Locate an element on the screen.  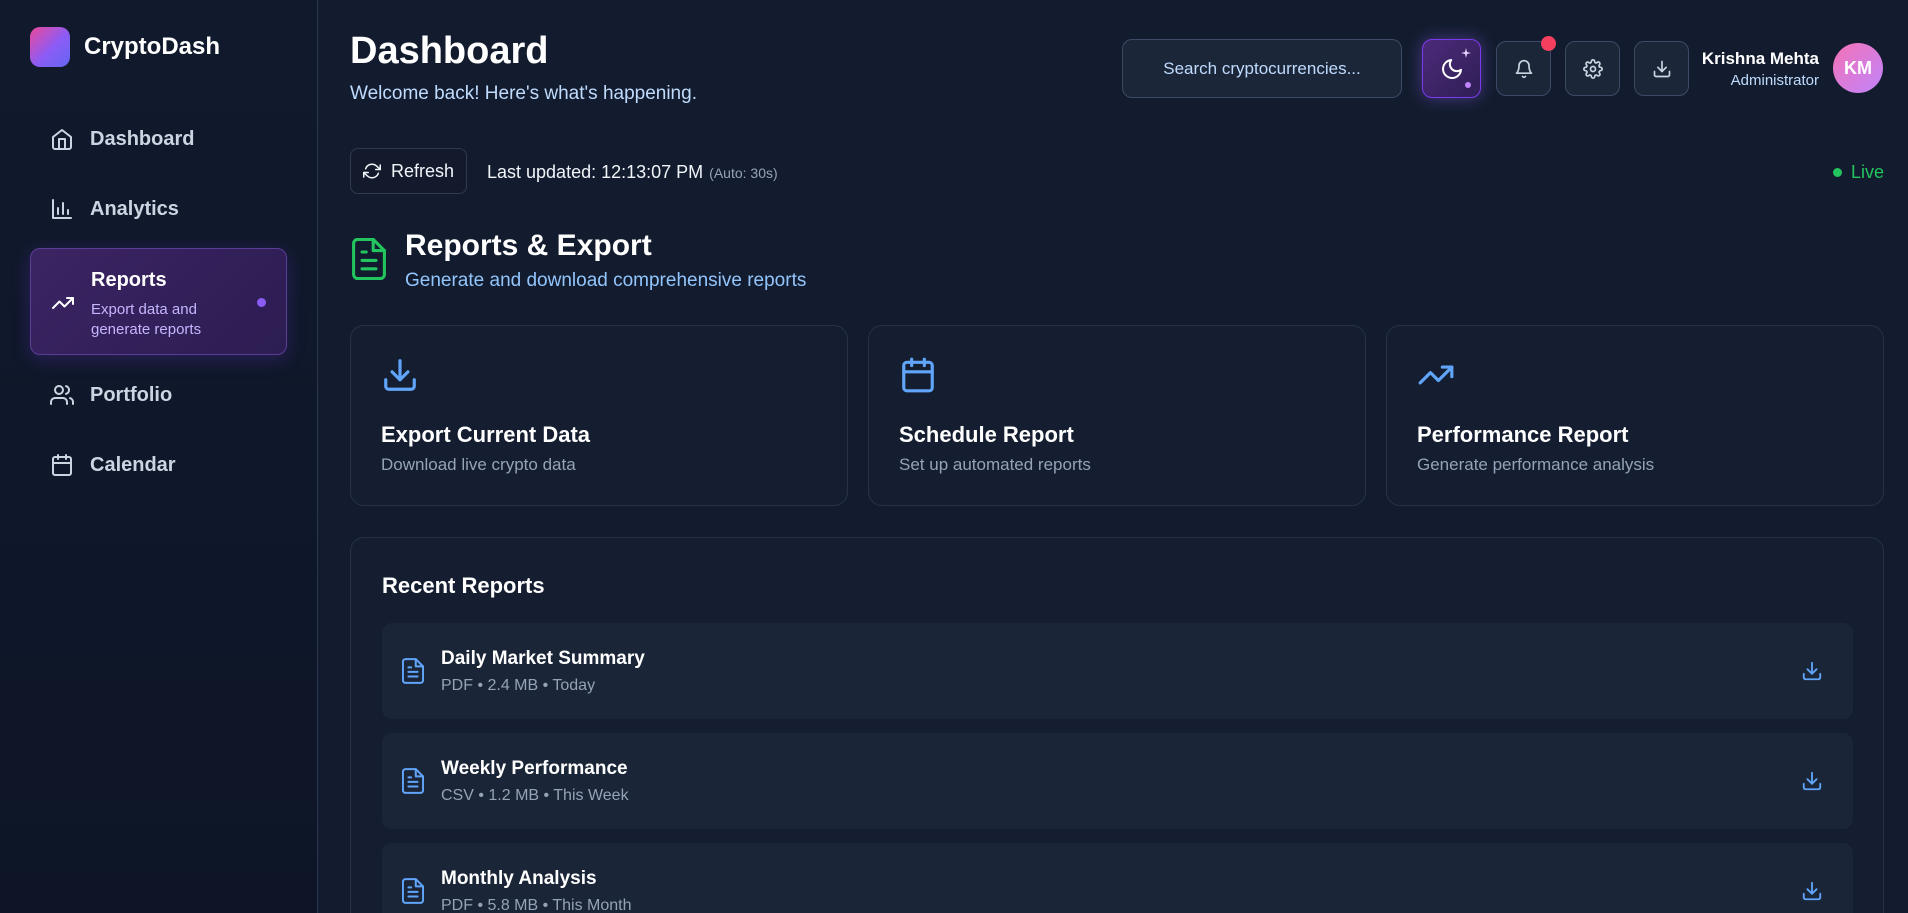
page-title: Dashboard is located at coordinates (449, 51).